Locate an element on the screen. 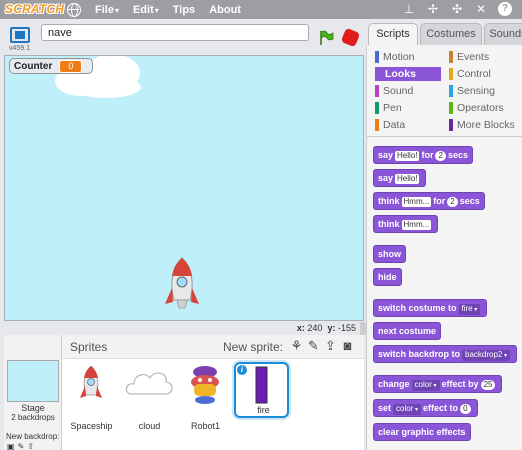  category-more-blocks: More Blocks is located at coordinates (482, 125).